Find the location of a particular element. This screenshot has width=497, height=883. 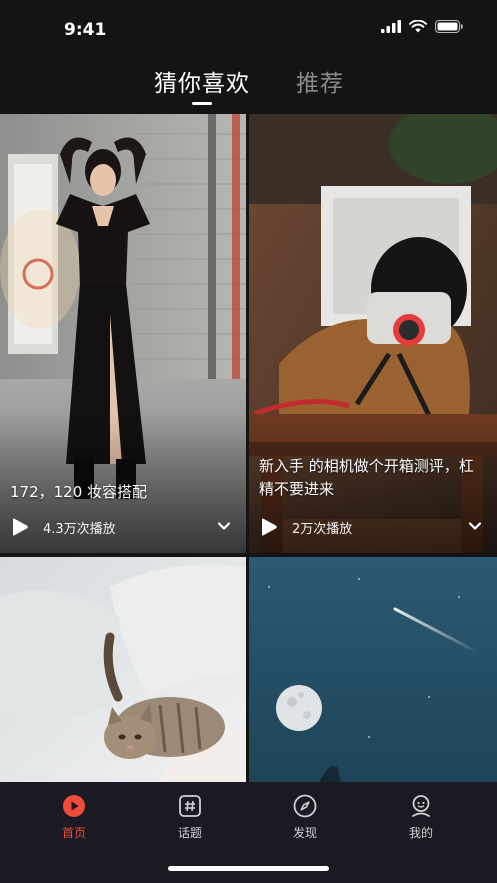

video-caption: 新入手 的相机做个开箱测评，杠精不要进来 is located at coordinates (366, 477).